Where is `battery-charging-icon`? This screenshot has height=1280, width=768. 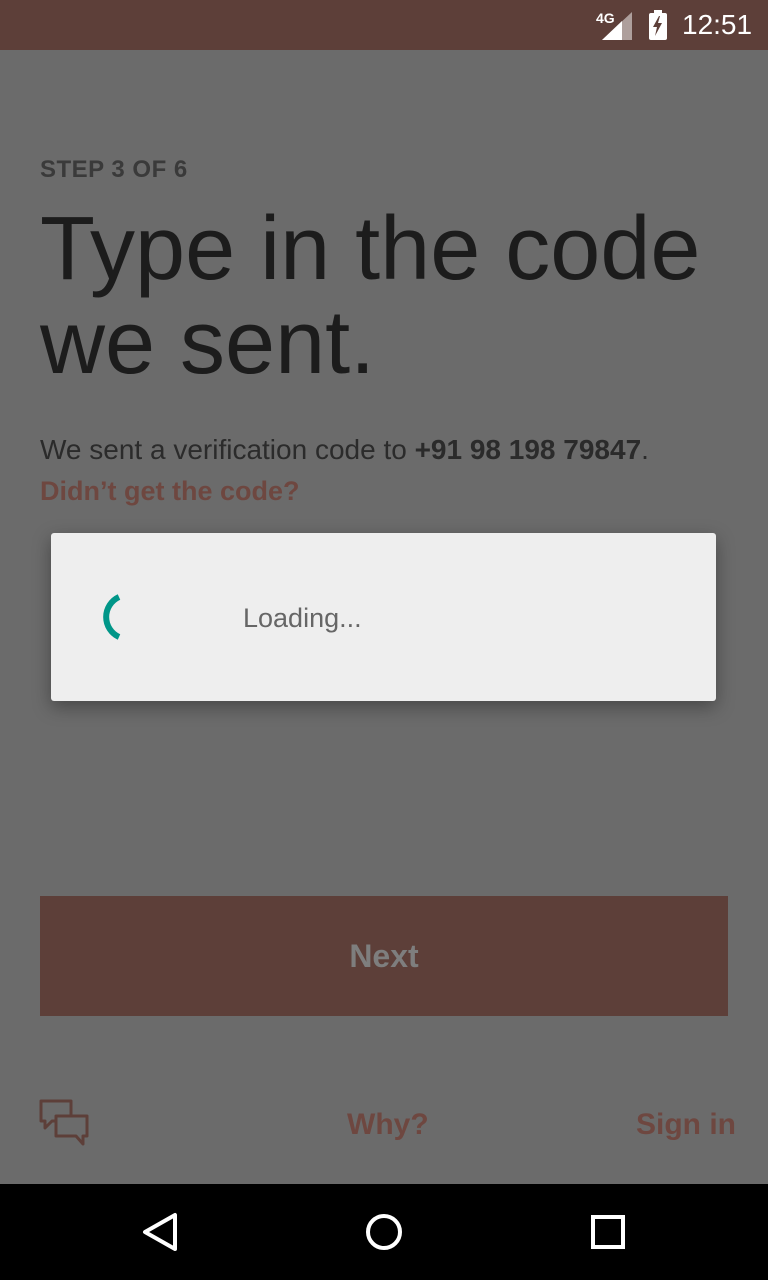
battery-charging-icon is located at coordinates (658, 25).